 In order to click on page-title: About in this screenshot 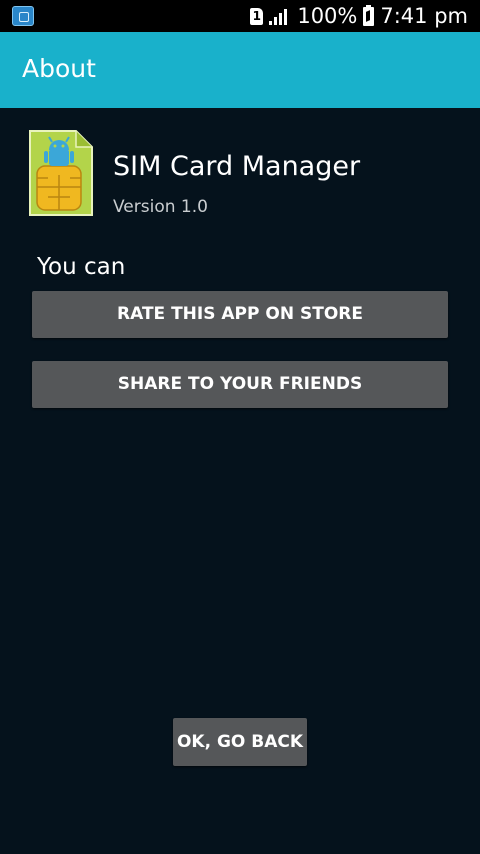, I will do `click(59, 68)`.